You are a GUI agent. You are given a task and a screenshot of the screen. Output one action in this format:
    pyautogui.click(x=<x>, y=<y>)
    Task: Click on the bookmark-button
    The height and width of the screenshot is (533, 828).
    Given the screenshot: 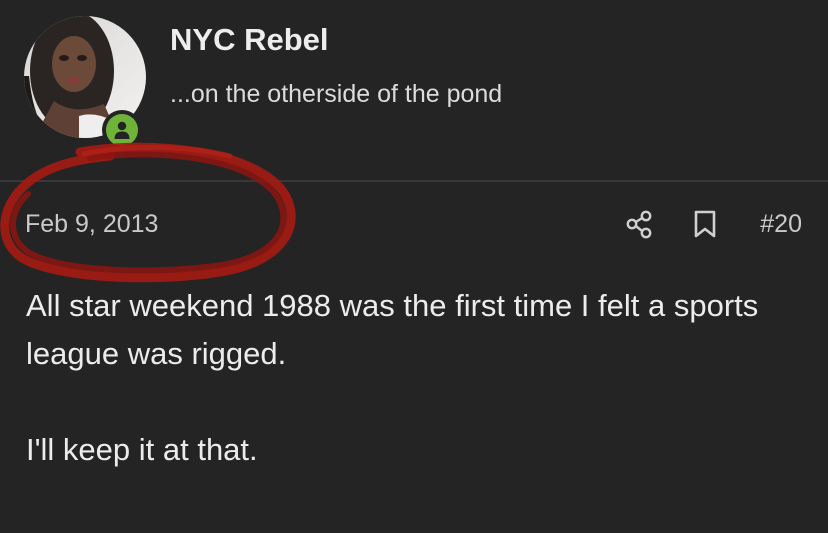 What is the action you would take?
    pyautogui.click(x=705, y=224)
    